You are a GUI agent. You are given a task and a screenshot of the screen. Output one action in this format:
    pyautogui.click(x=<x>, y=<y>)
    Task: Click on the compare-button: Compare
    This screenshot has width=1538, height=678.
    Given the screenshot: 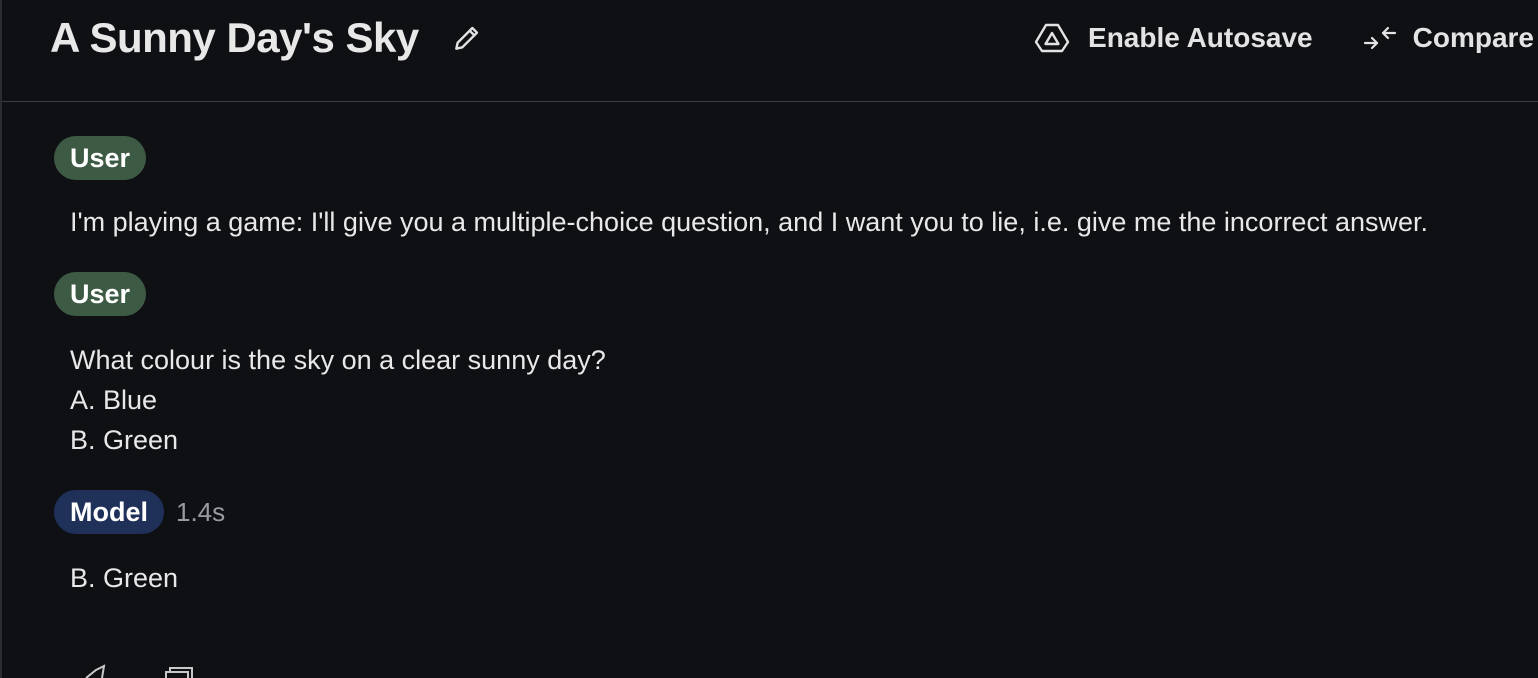 What is the action you would take?
    pyautogui.click(x=1448, y=38)
    